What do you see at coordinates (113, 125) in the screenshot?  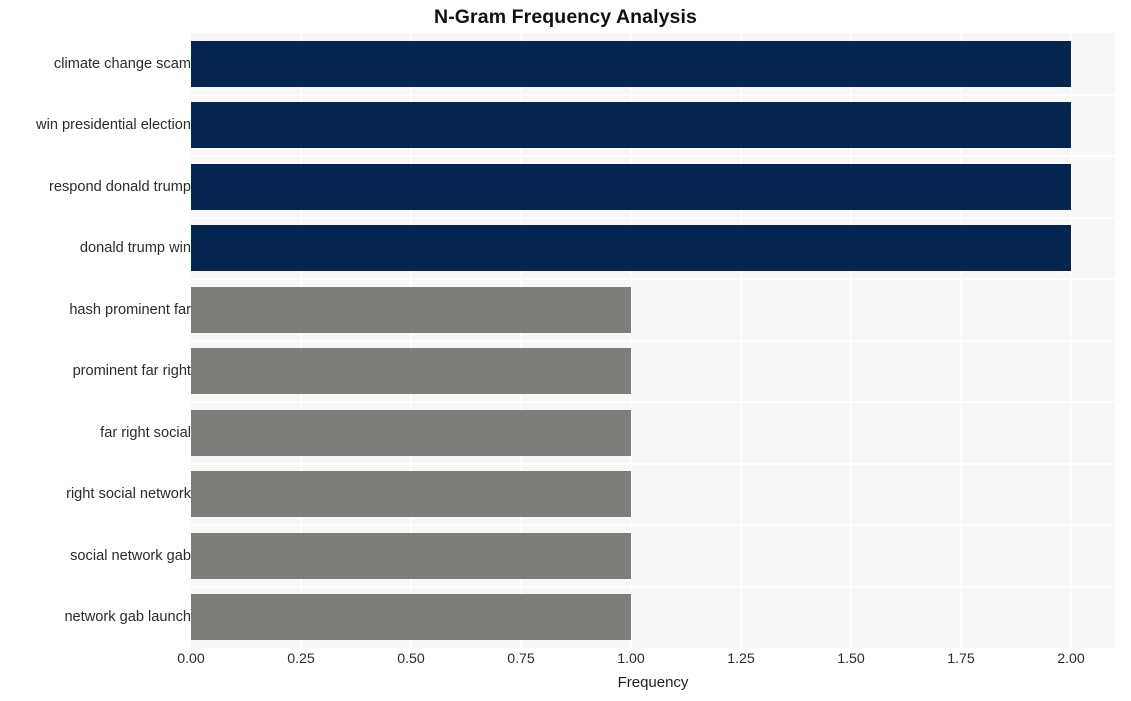 I see `y-axis-tick-label: win presidential election` at bounding box center [113, 125].